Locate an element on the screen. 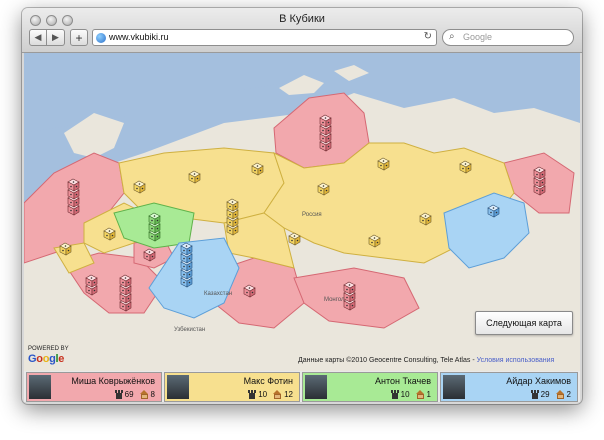 This screenshot has width=604, height=440. dice-count: 69 is located at coordinates (129, 394).